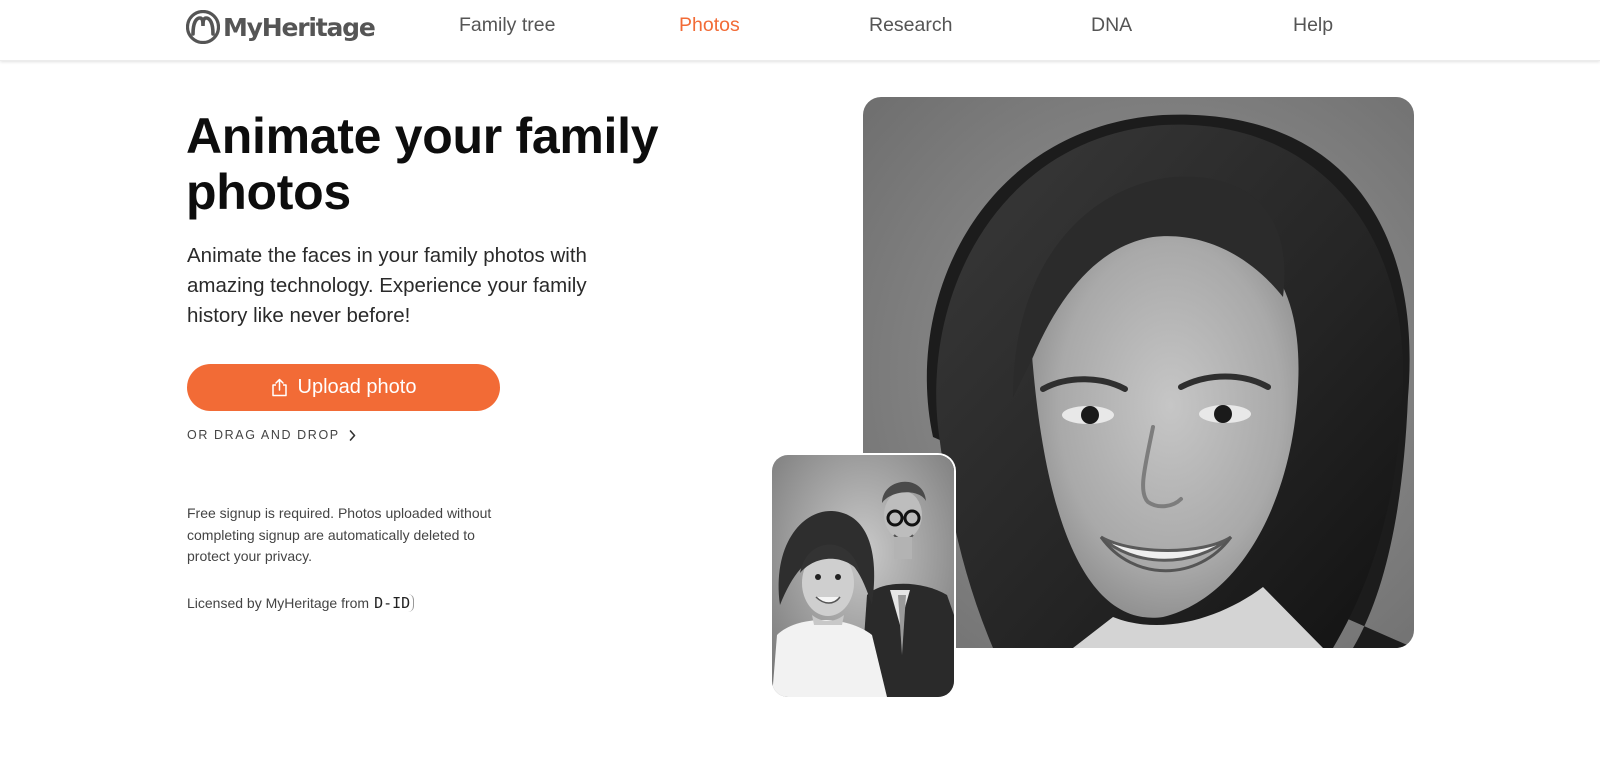 Image resolution: width=1600 pixels, height=759 pixels. I want to click on licensed-text: Licensed by MyHeritage from, so click(278, 603).